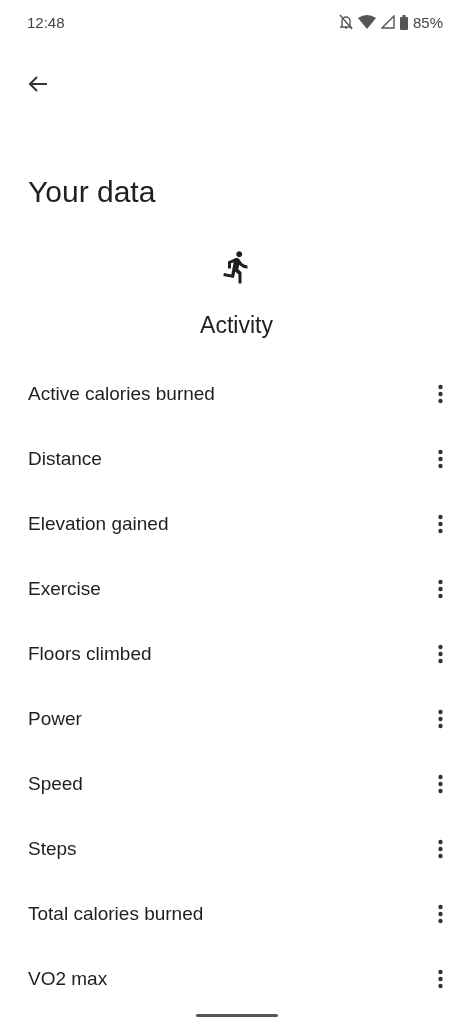 The width and height of the screenshot is (473, 1024). I want to click on data-type-item: Total calories burned, so click(236, 913).